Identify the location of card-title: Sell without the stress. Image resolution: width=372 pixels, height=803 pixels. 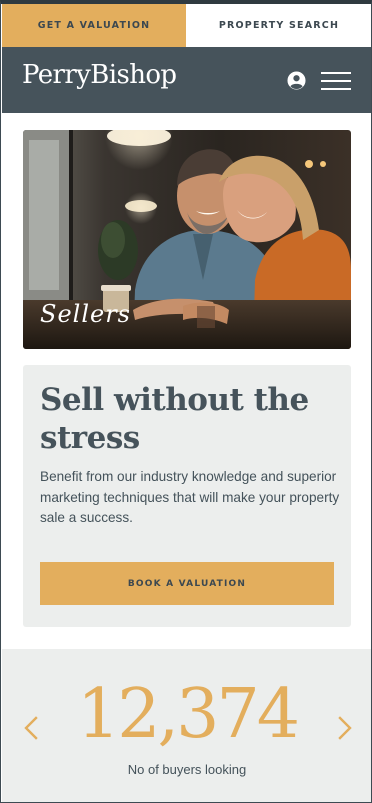
(174, 419).